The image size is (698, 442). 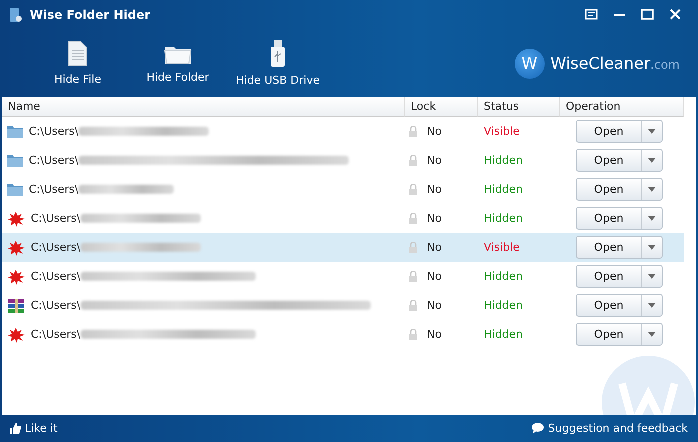 What do you see at coordinates (78, 54) in the screenshot?
I see `document-icon` at bounding box center [78, 54].